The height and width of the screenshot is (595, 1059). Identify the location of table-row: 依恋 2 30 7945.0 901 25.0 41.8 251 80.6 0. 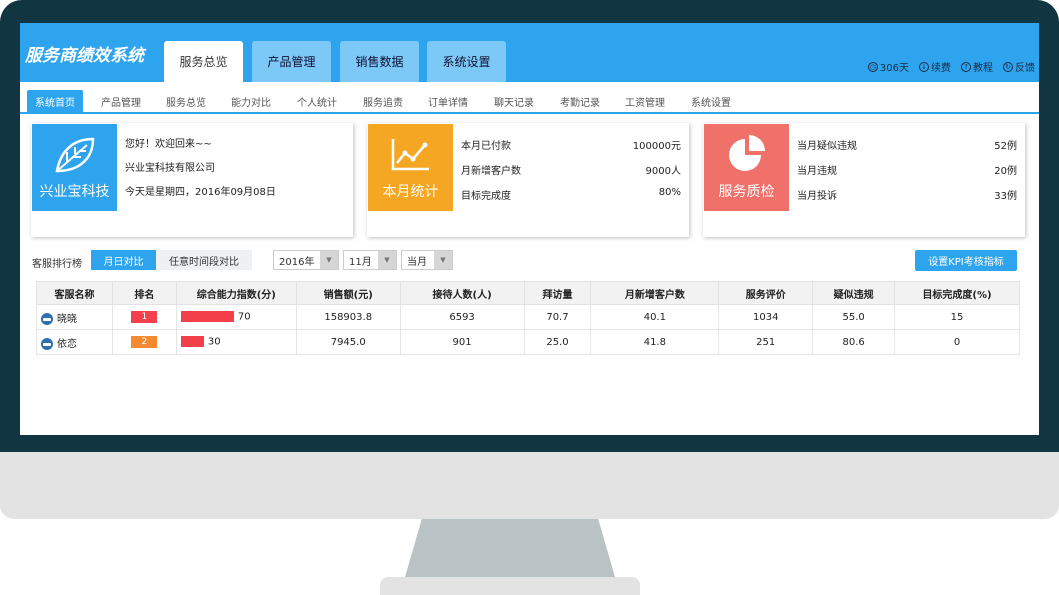
(528, 342).